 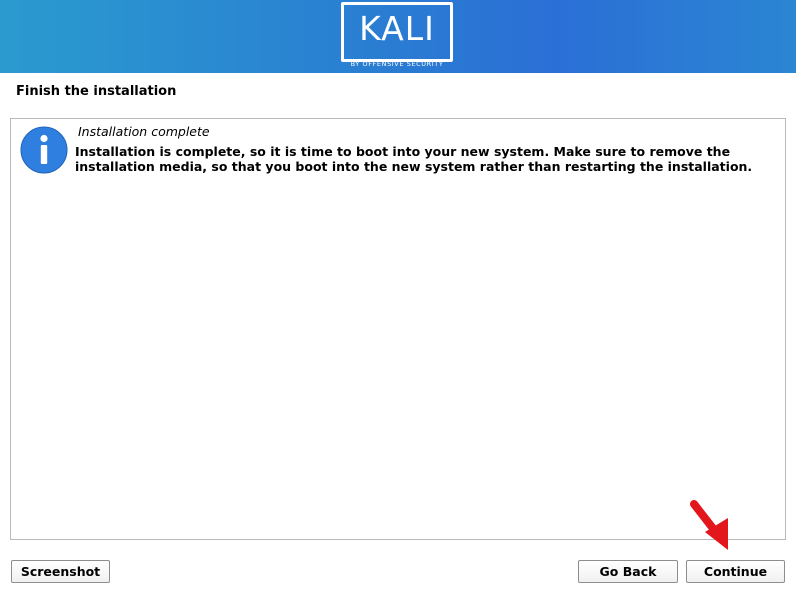 I want to click on page-title: Finish the installation, so click(x=96, y=91).